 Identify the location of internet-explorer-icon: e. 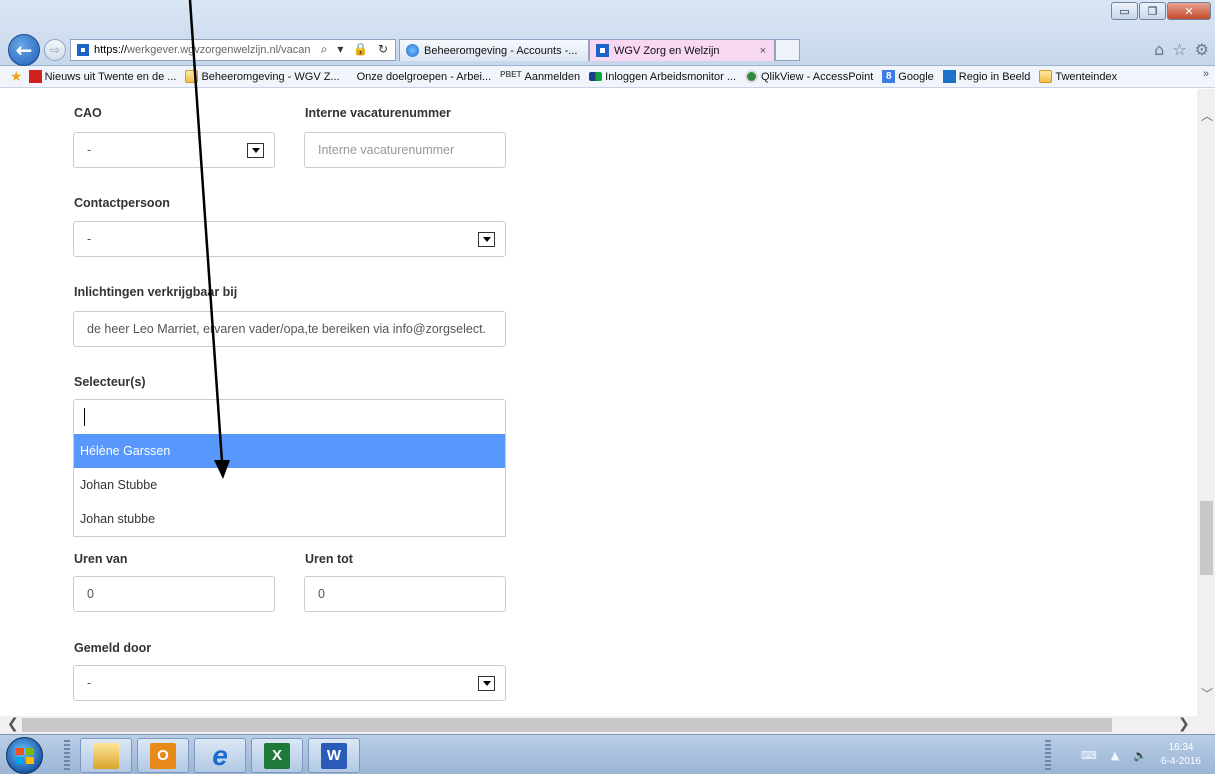
(220, 755).